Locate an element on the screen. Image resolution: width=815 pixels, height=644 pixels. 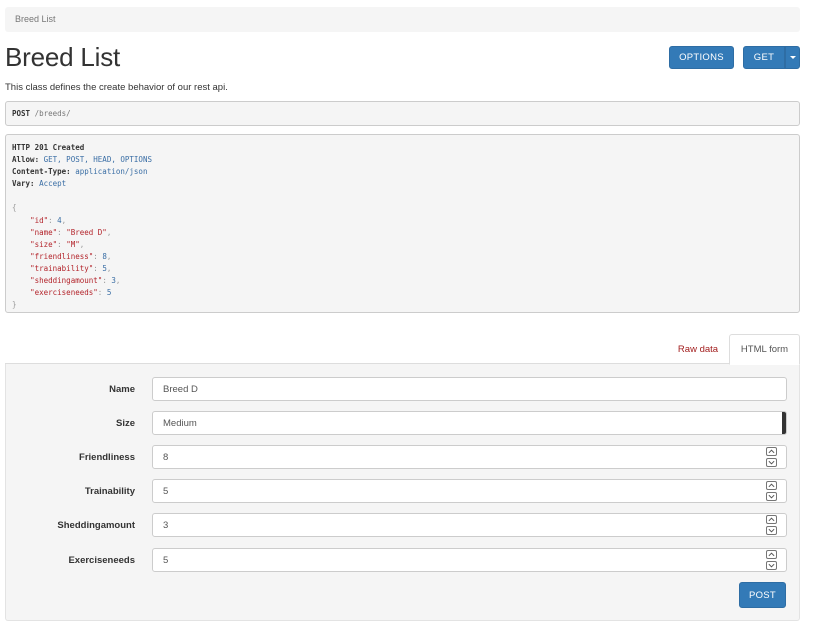
json-key: "size" is located at coordinates (44, 244).